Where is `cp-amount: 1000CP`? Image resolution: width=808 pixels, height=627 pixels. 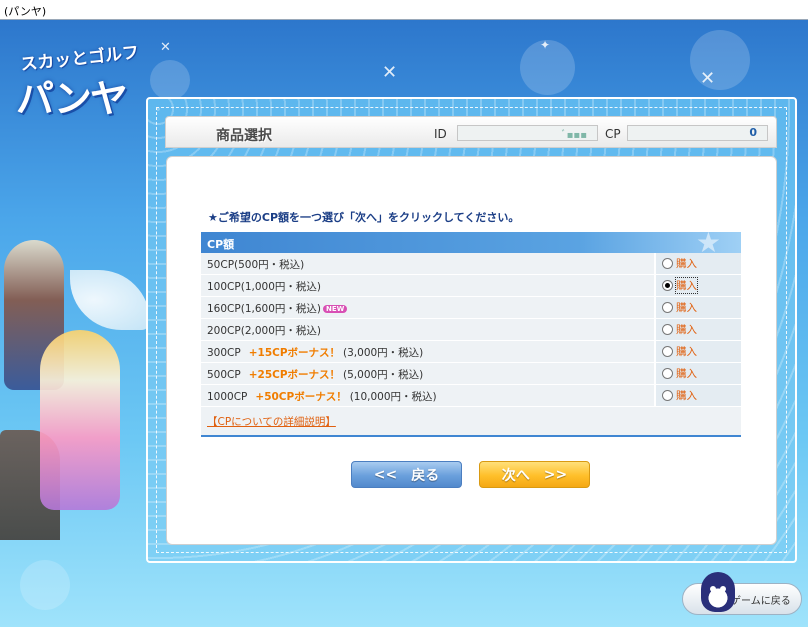 cp-amount: 1000CP is located at coordinates (227, 397).